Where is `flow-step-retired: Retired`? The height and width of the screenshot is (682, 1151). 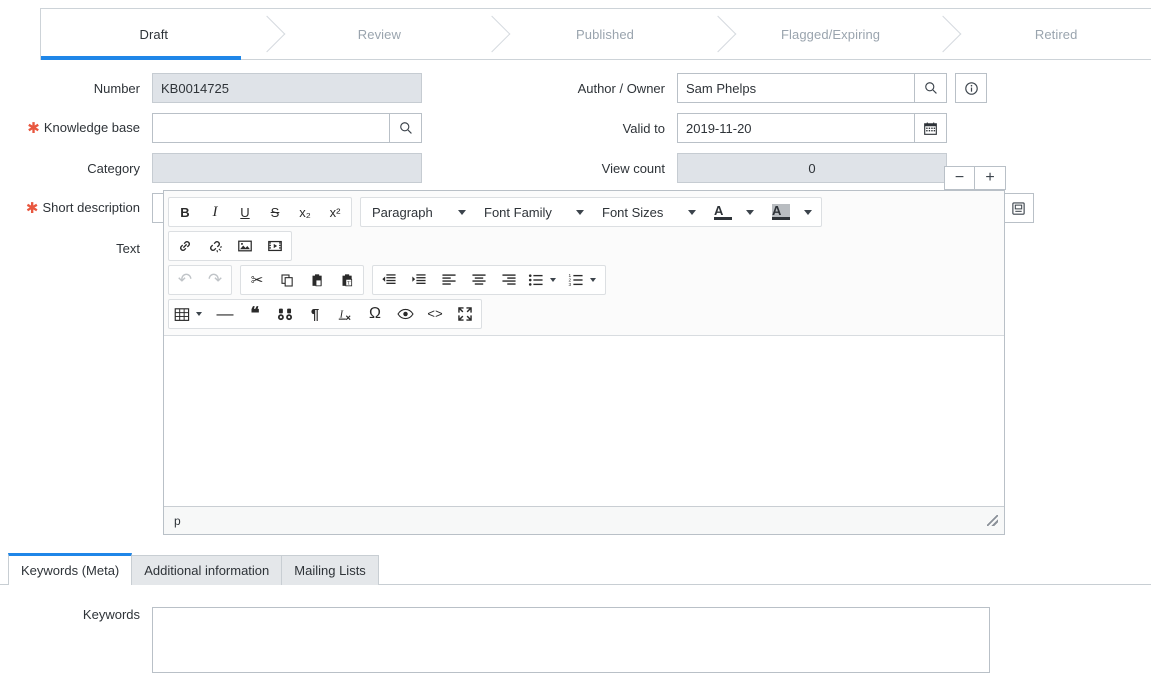 flow-step-retired: Retired is located at coordinates (1047, 34).